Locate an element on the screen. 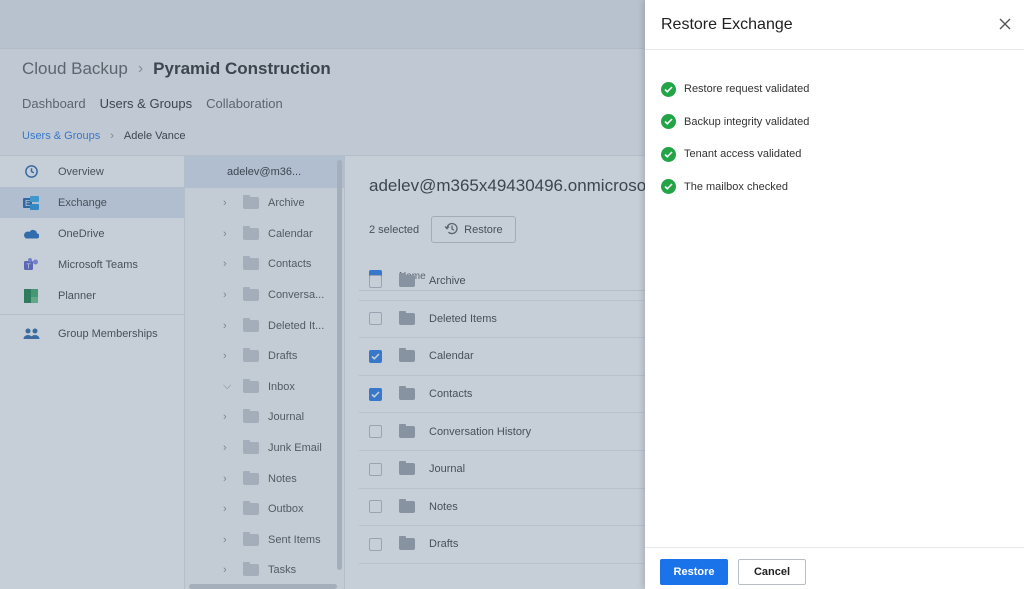 Image resolution: width=1024 pixels, height=589 pixels. validation-item: Restore request validated is located at coordinates (735, 89).